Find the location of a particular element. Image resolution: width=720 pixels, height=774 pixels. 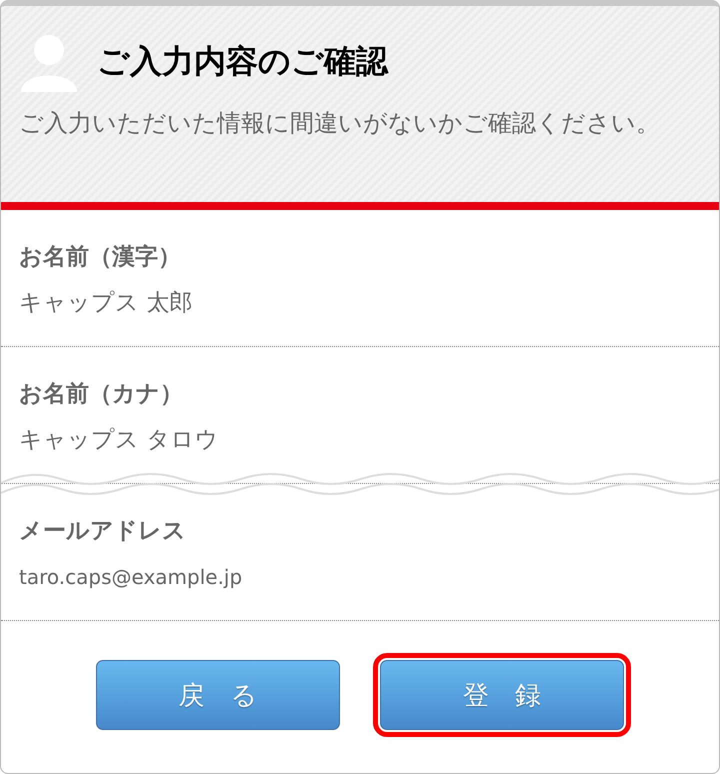

description-text: ご入力いただいた情報に間違いがないかご確認ください。 is located at coordinates (340, 123).